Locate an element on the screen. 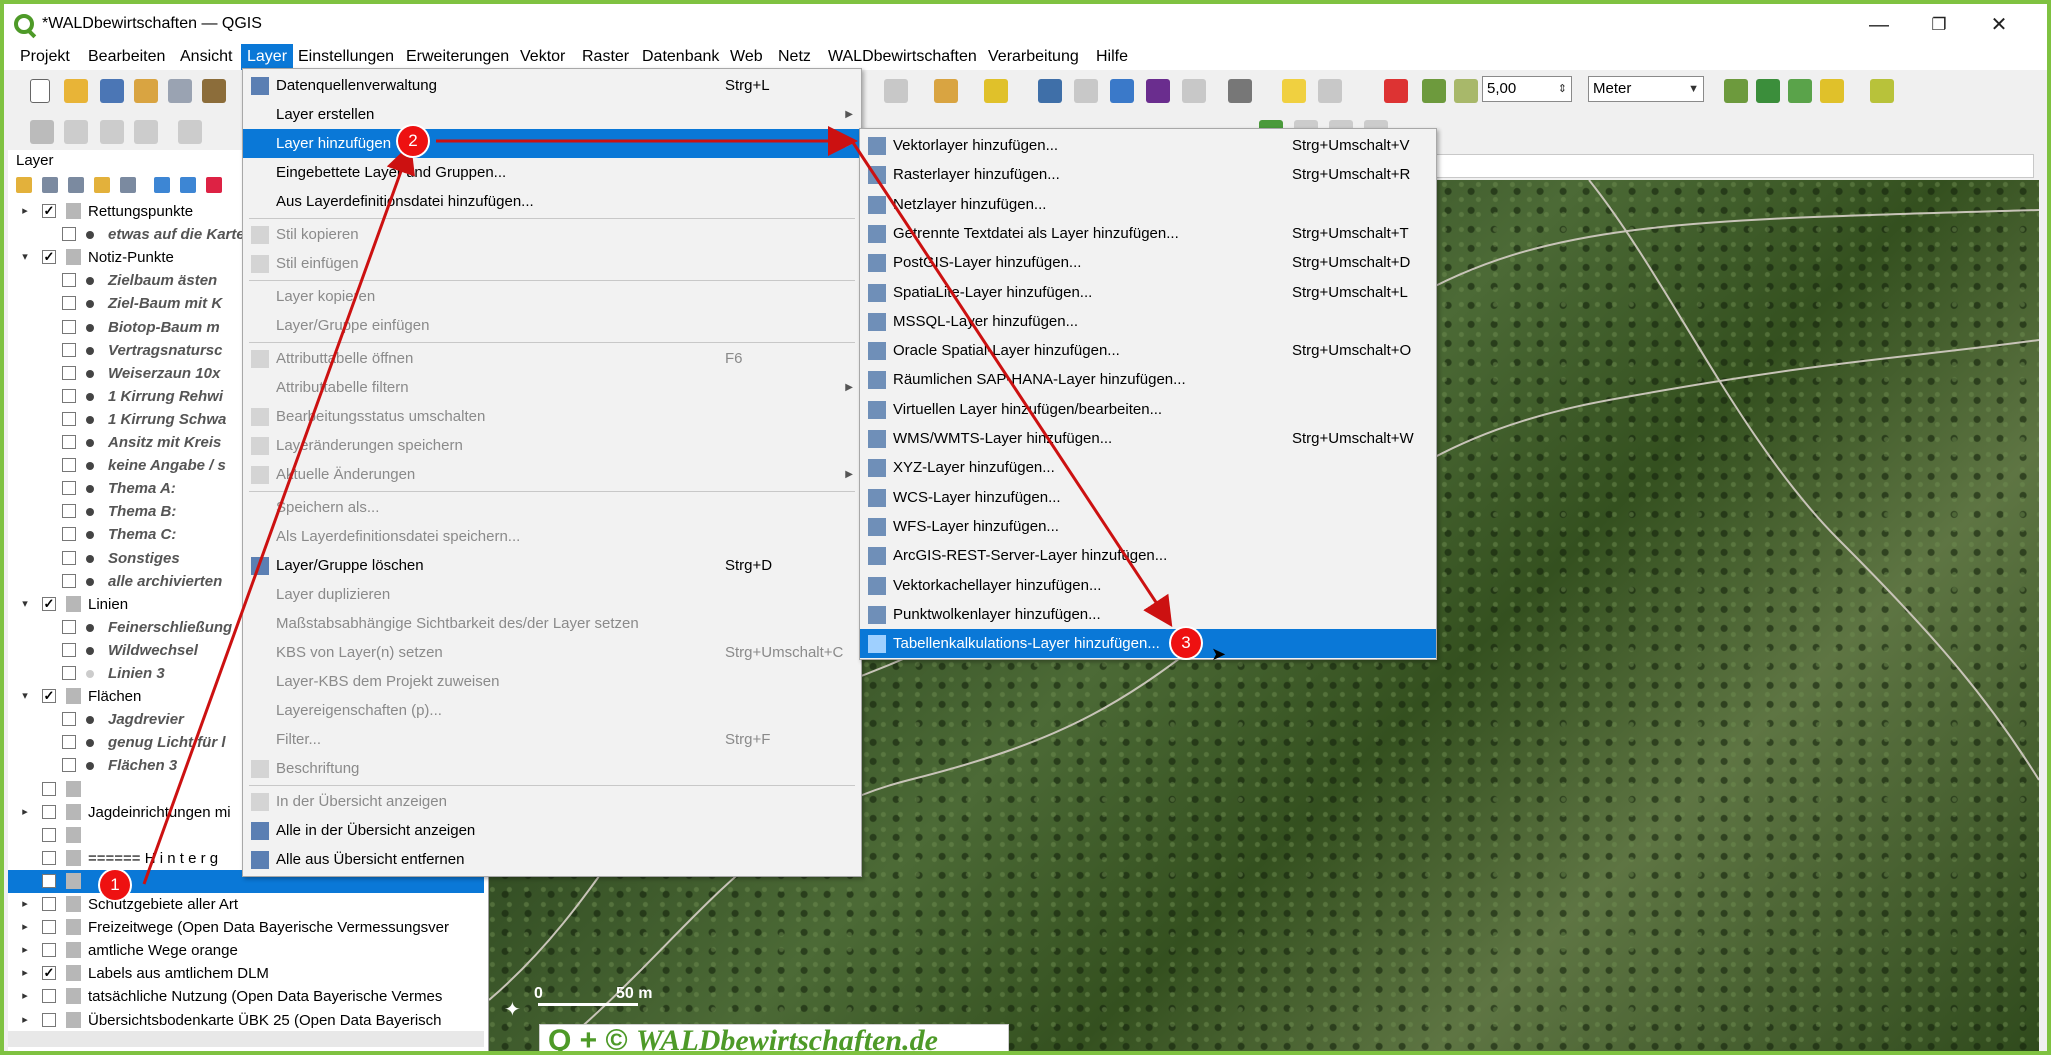  filter-icon is located at coordinates (102, 185).